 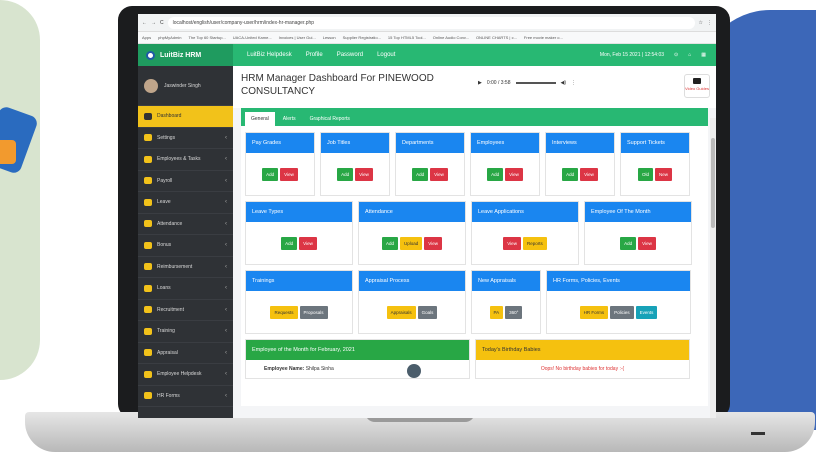 What do you see at coordinates (284, 312) in the screenshot?
I see `requests-button: Requests` at bounding box center [284, 312].